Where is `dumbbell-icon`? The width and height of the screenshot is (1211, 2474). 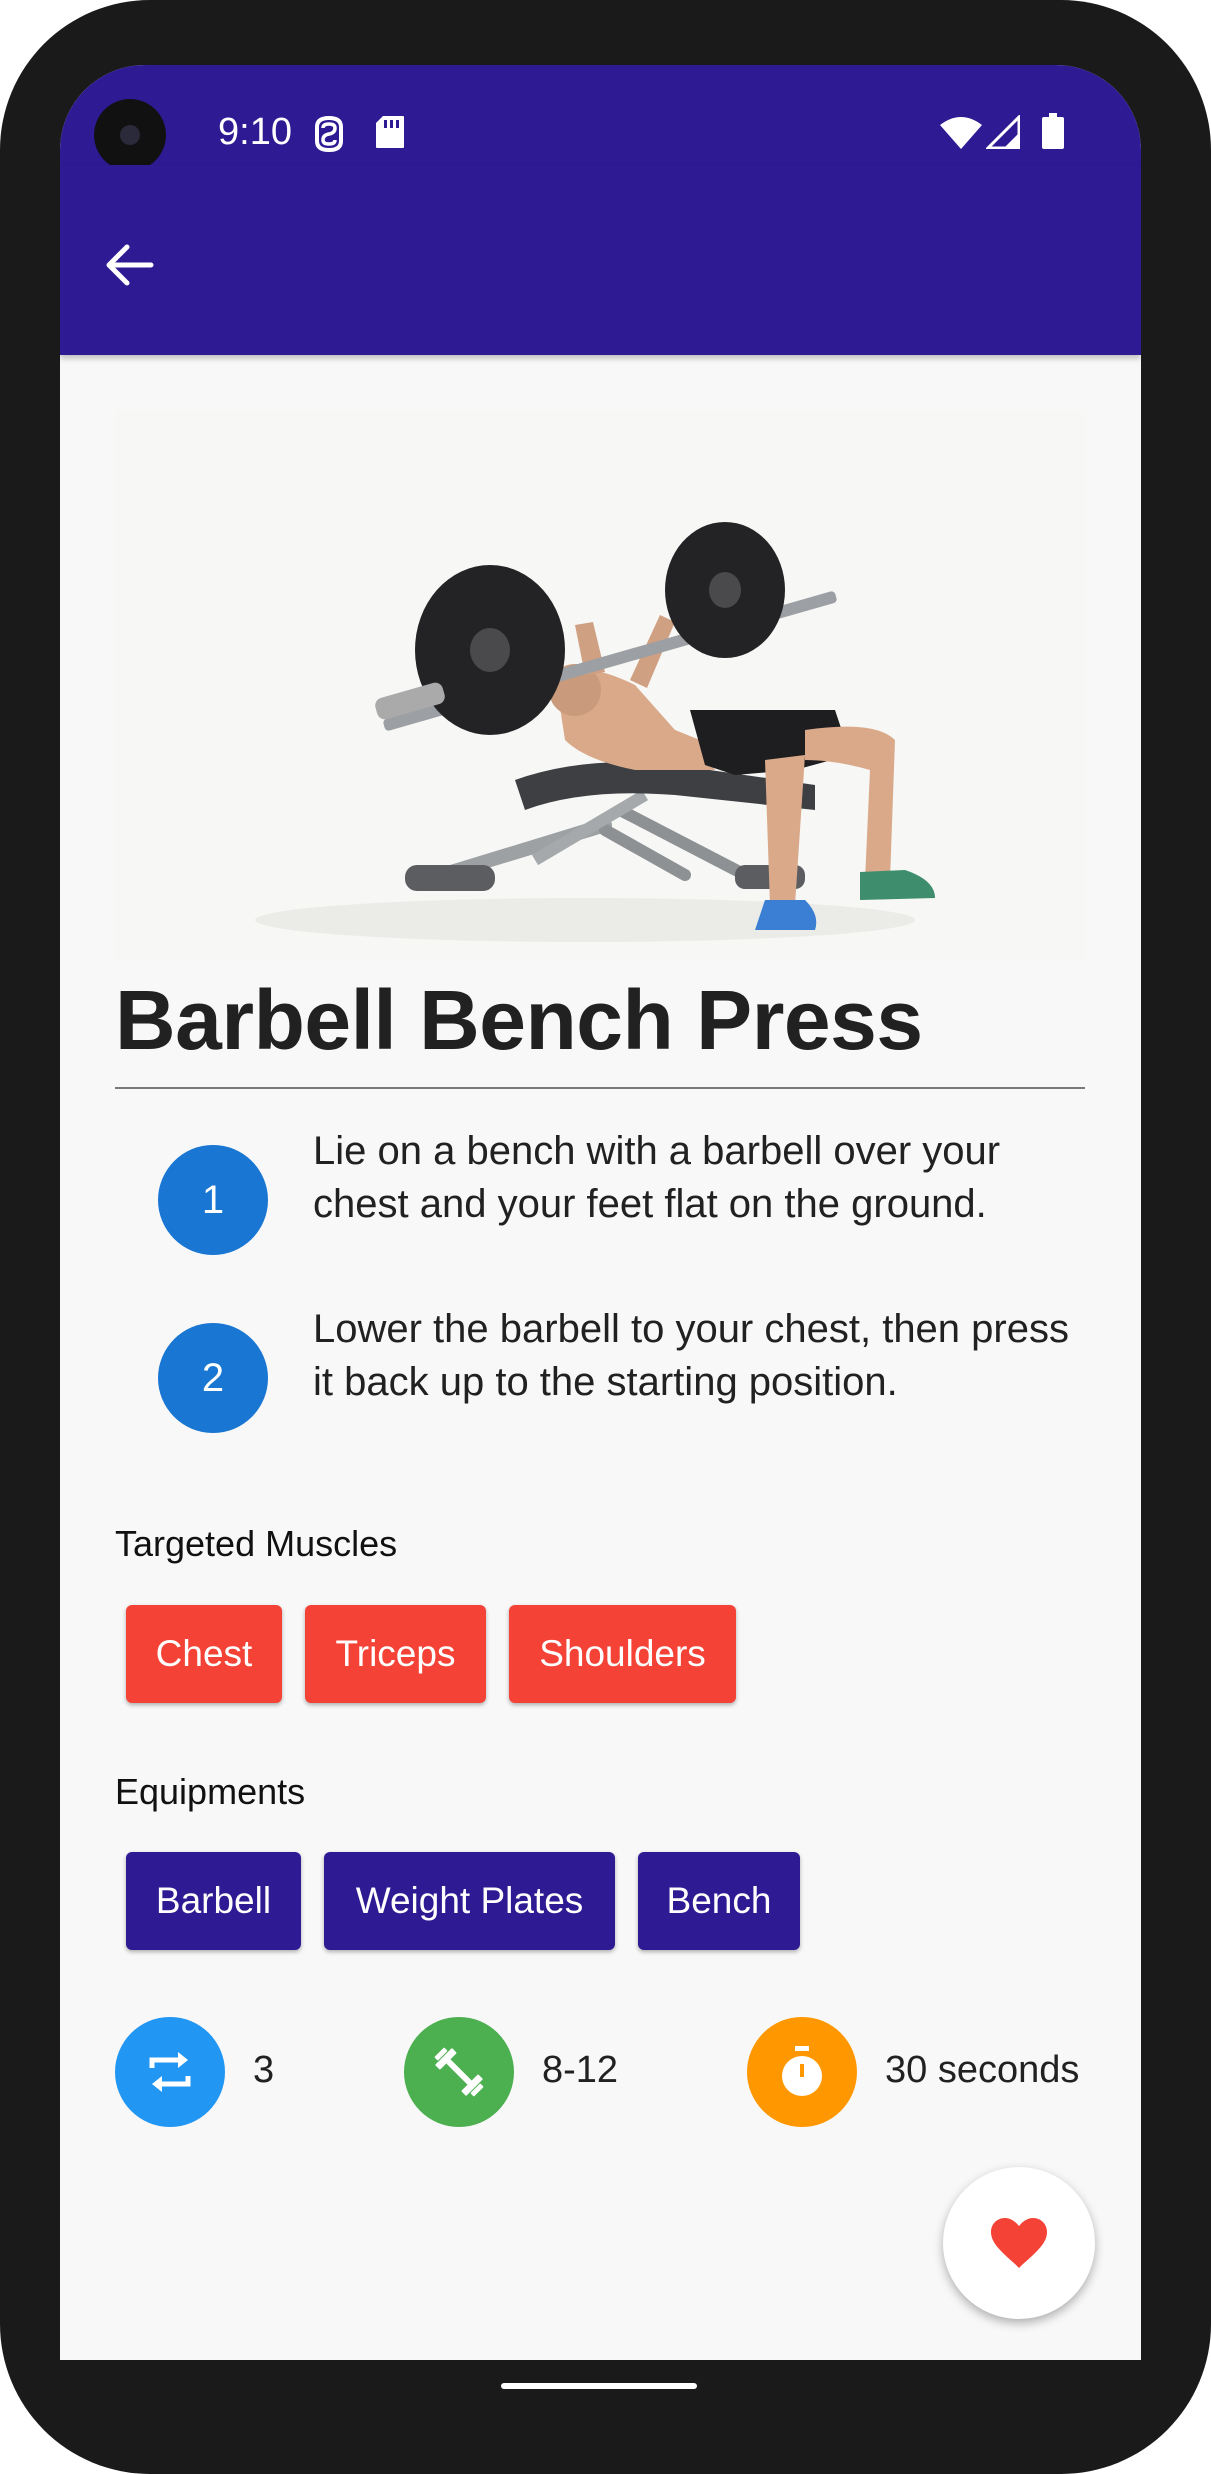 dumbbell-icon is located at coordinates (459, 2072).